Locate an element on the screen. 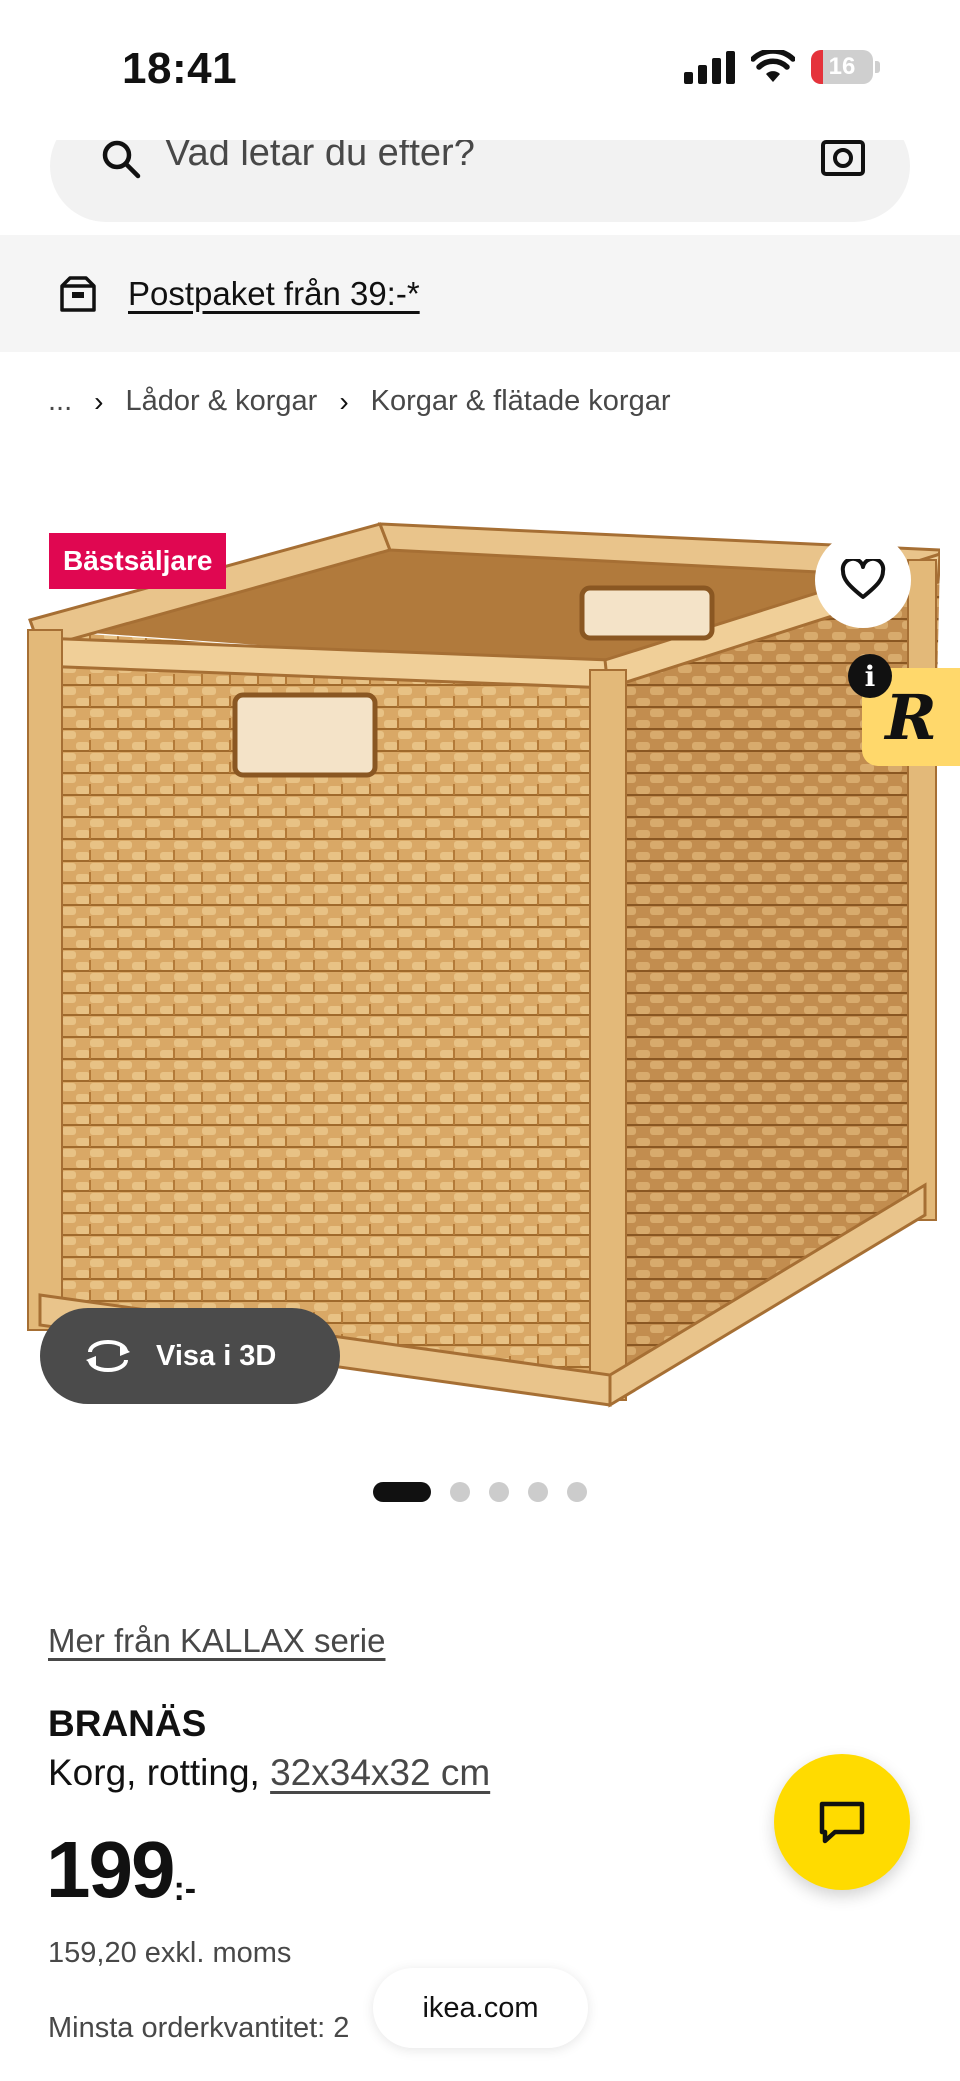 This screenshot has height=2081, width=960. rotate-3d-icon is located at coordinates (108, 1356).